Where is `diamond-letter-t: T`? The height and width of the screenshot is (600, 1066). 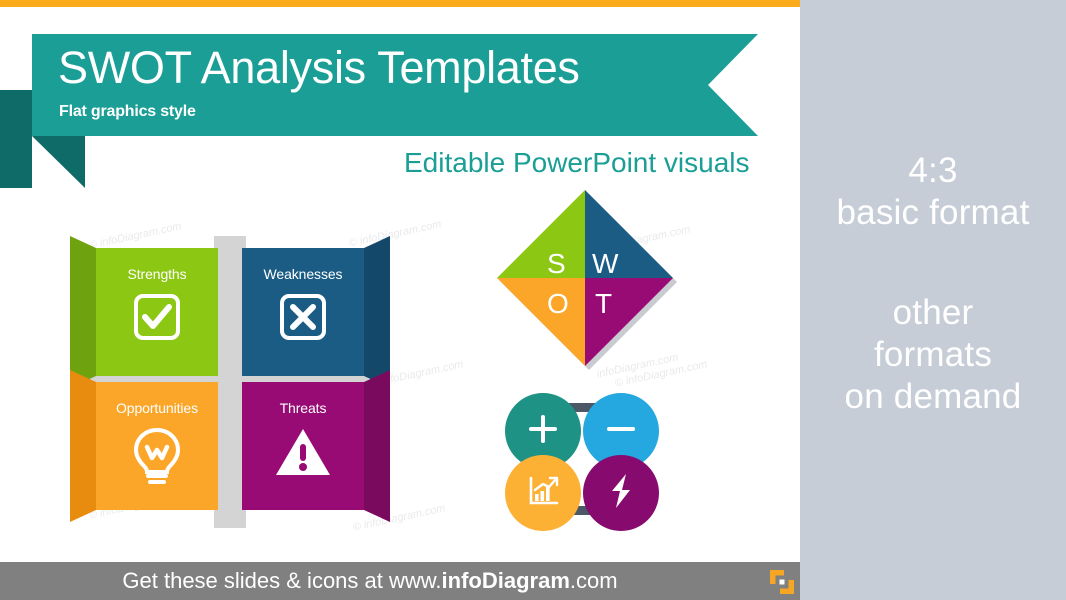 diamond-letter-t: T is located at coordinates (604, 303).